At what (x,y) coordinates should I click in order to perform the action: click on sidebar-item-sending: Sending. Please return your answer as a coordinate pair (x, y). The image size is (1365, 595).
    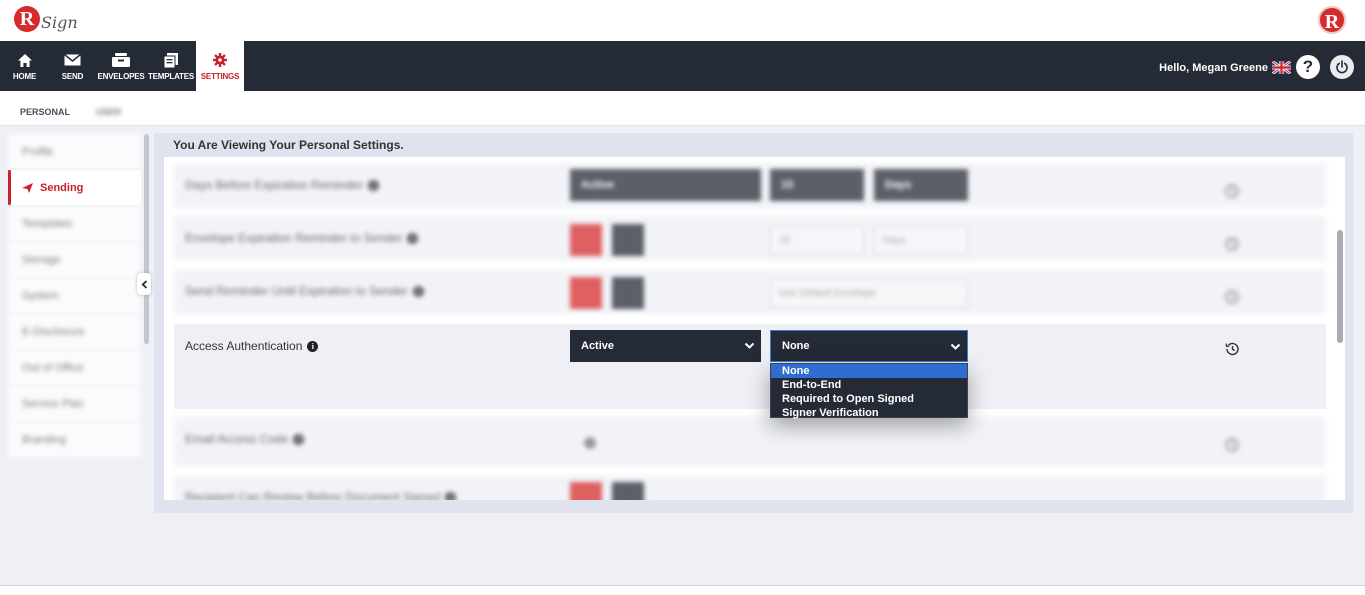
    Looking at the image, I should click on (74, 187).